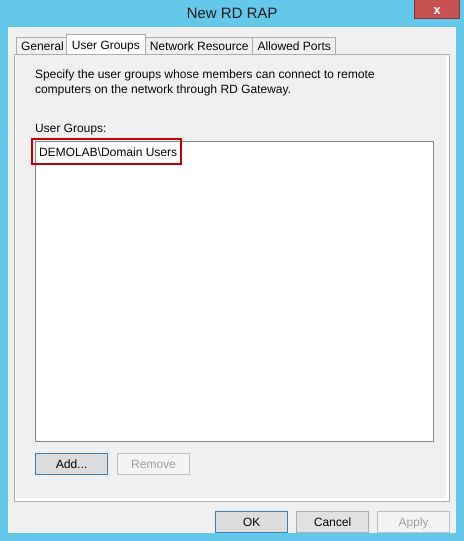 Image resolution: width=464 pixels, height=541 pixels. Describe the element at coordinates (205, 82) in the screenshot. I see `description-text: Specify the user groups whose members can connect to remote computers on the network through RD Gateway.` at that location.